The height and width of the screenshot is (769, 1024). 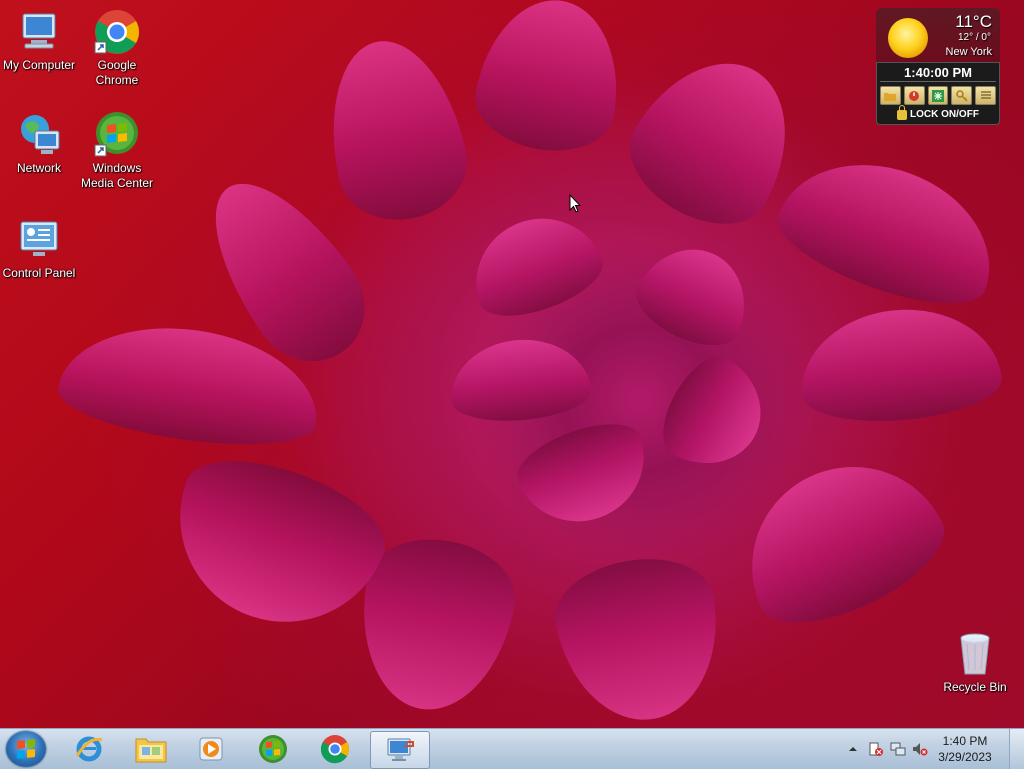 I want to click on desktop-icon-control-panel: Control Panel, so click(x=39, y=248).